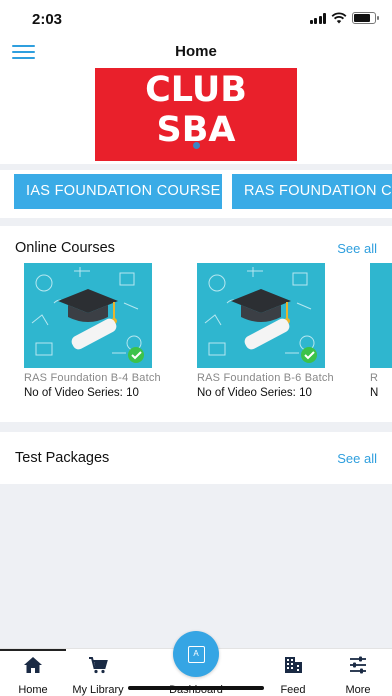 The width and height of the screenshot is (392, 696). I want to click on carousel-indicator, so click(196, 145).